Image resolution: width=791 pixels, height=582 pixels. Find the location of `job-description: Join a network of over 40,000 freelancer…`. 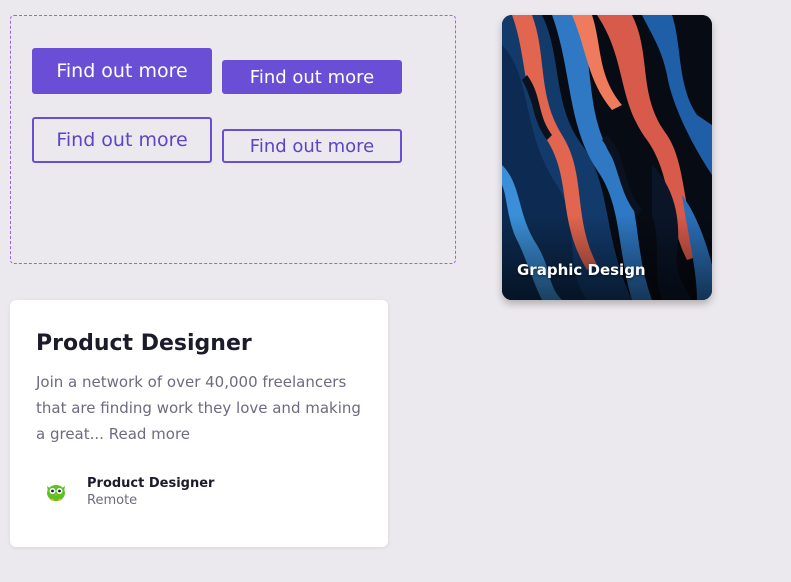

job-description: Join a network of over 40,000 freelancer… is located at coordinates (201, 408).